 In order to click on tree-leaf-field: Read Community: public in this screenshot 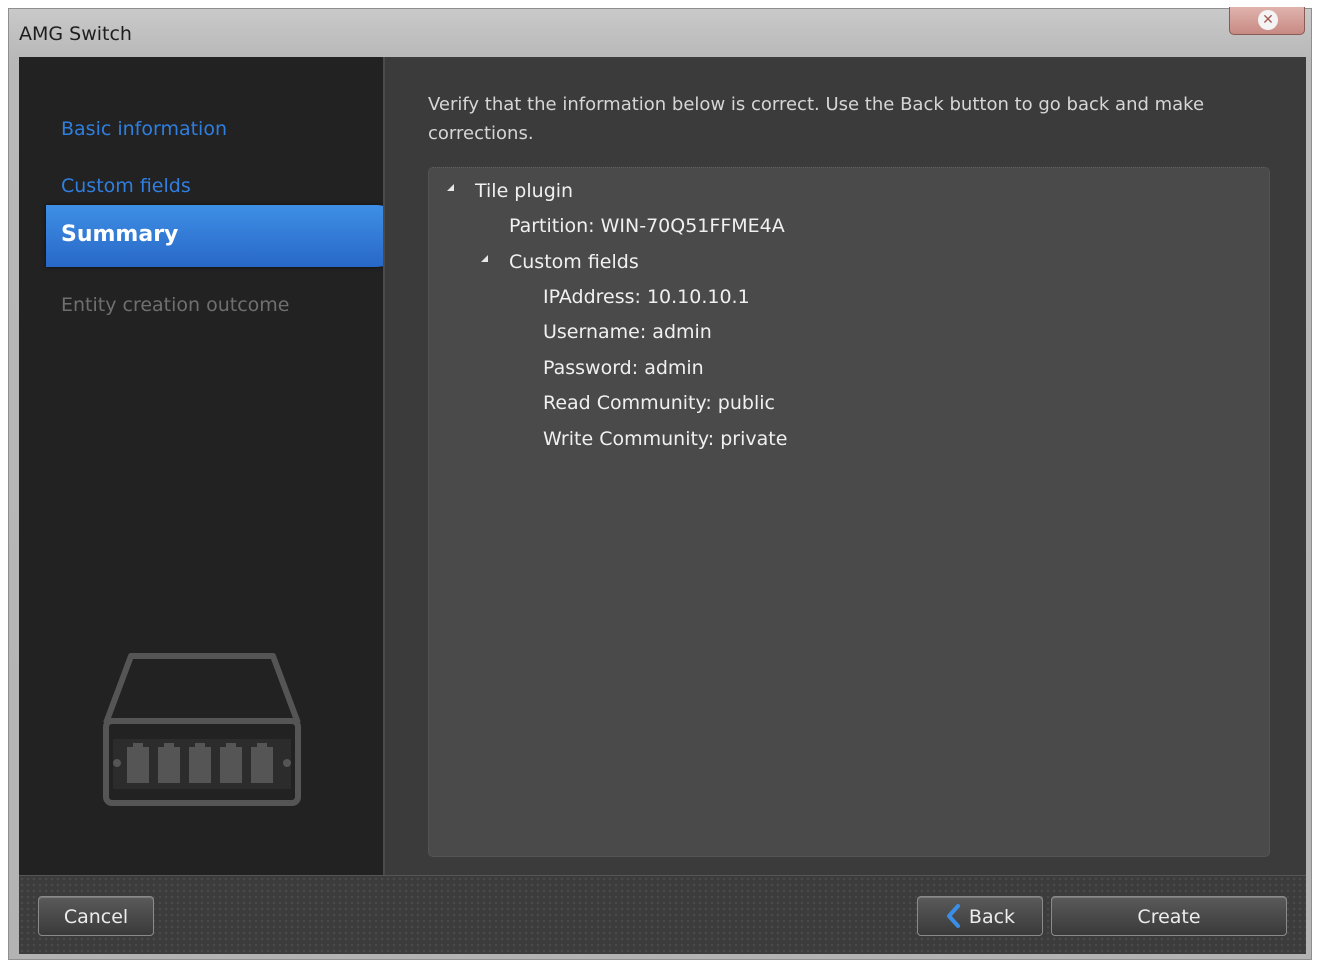, I will do `click(659, 403)`.